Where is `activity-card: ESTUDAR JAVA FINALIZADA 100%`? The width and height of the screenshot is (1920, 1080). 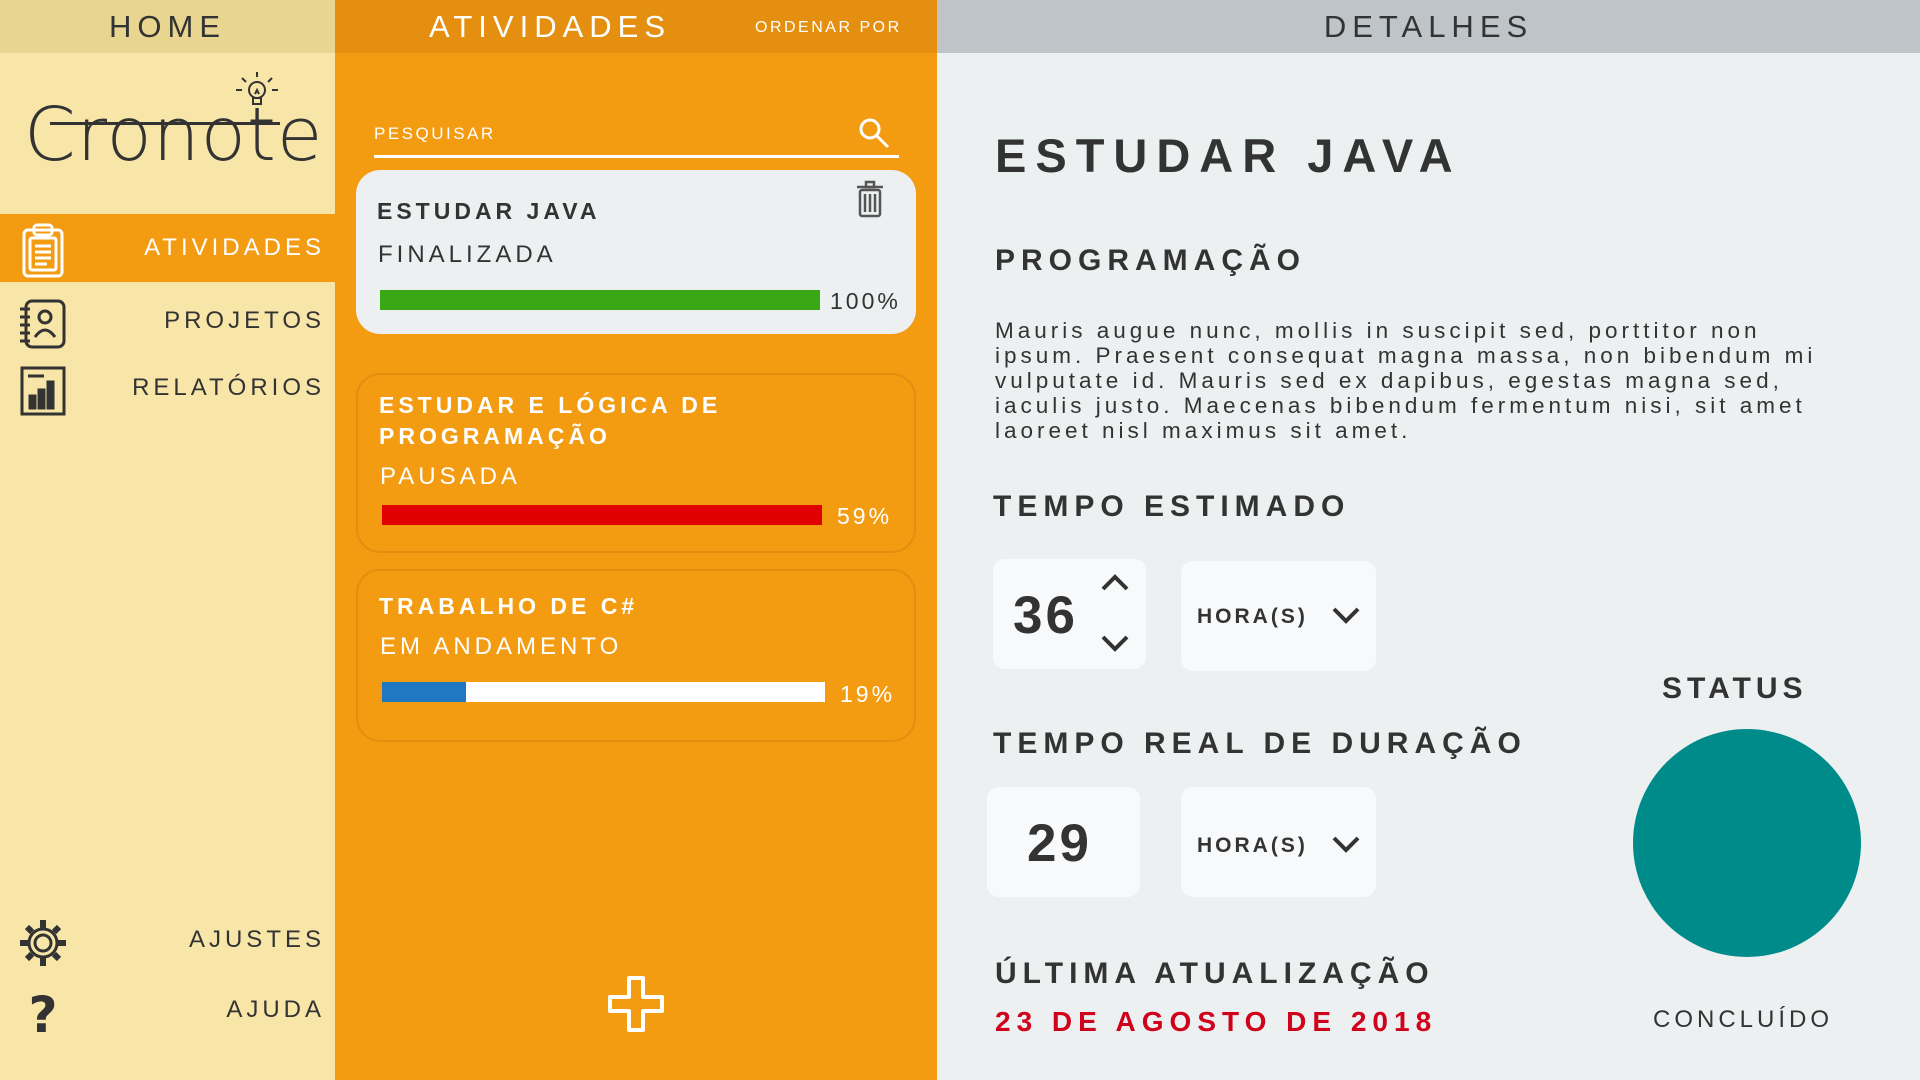 activity-card: ESTUDAR JAVA FINALIZADA 100% is located at coordinates (636, 252).